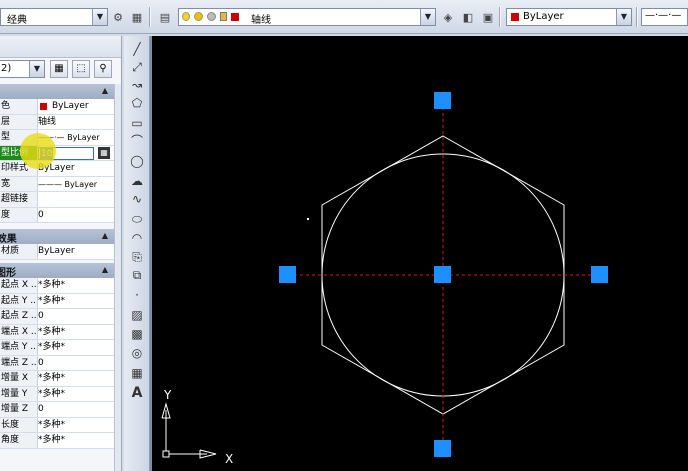 The width and height of the screenshot is (688, 471). I want to click on section-geometry: 几何图形 ▲, so click(57, 271).